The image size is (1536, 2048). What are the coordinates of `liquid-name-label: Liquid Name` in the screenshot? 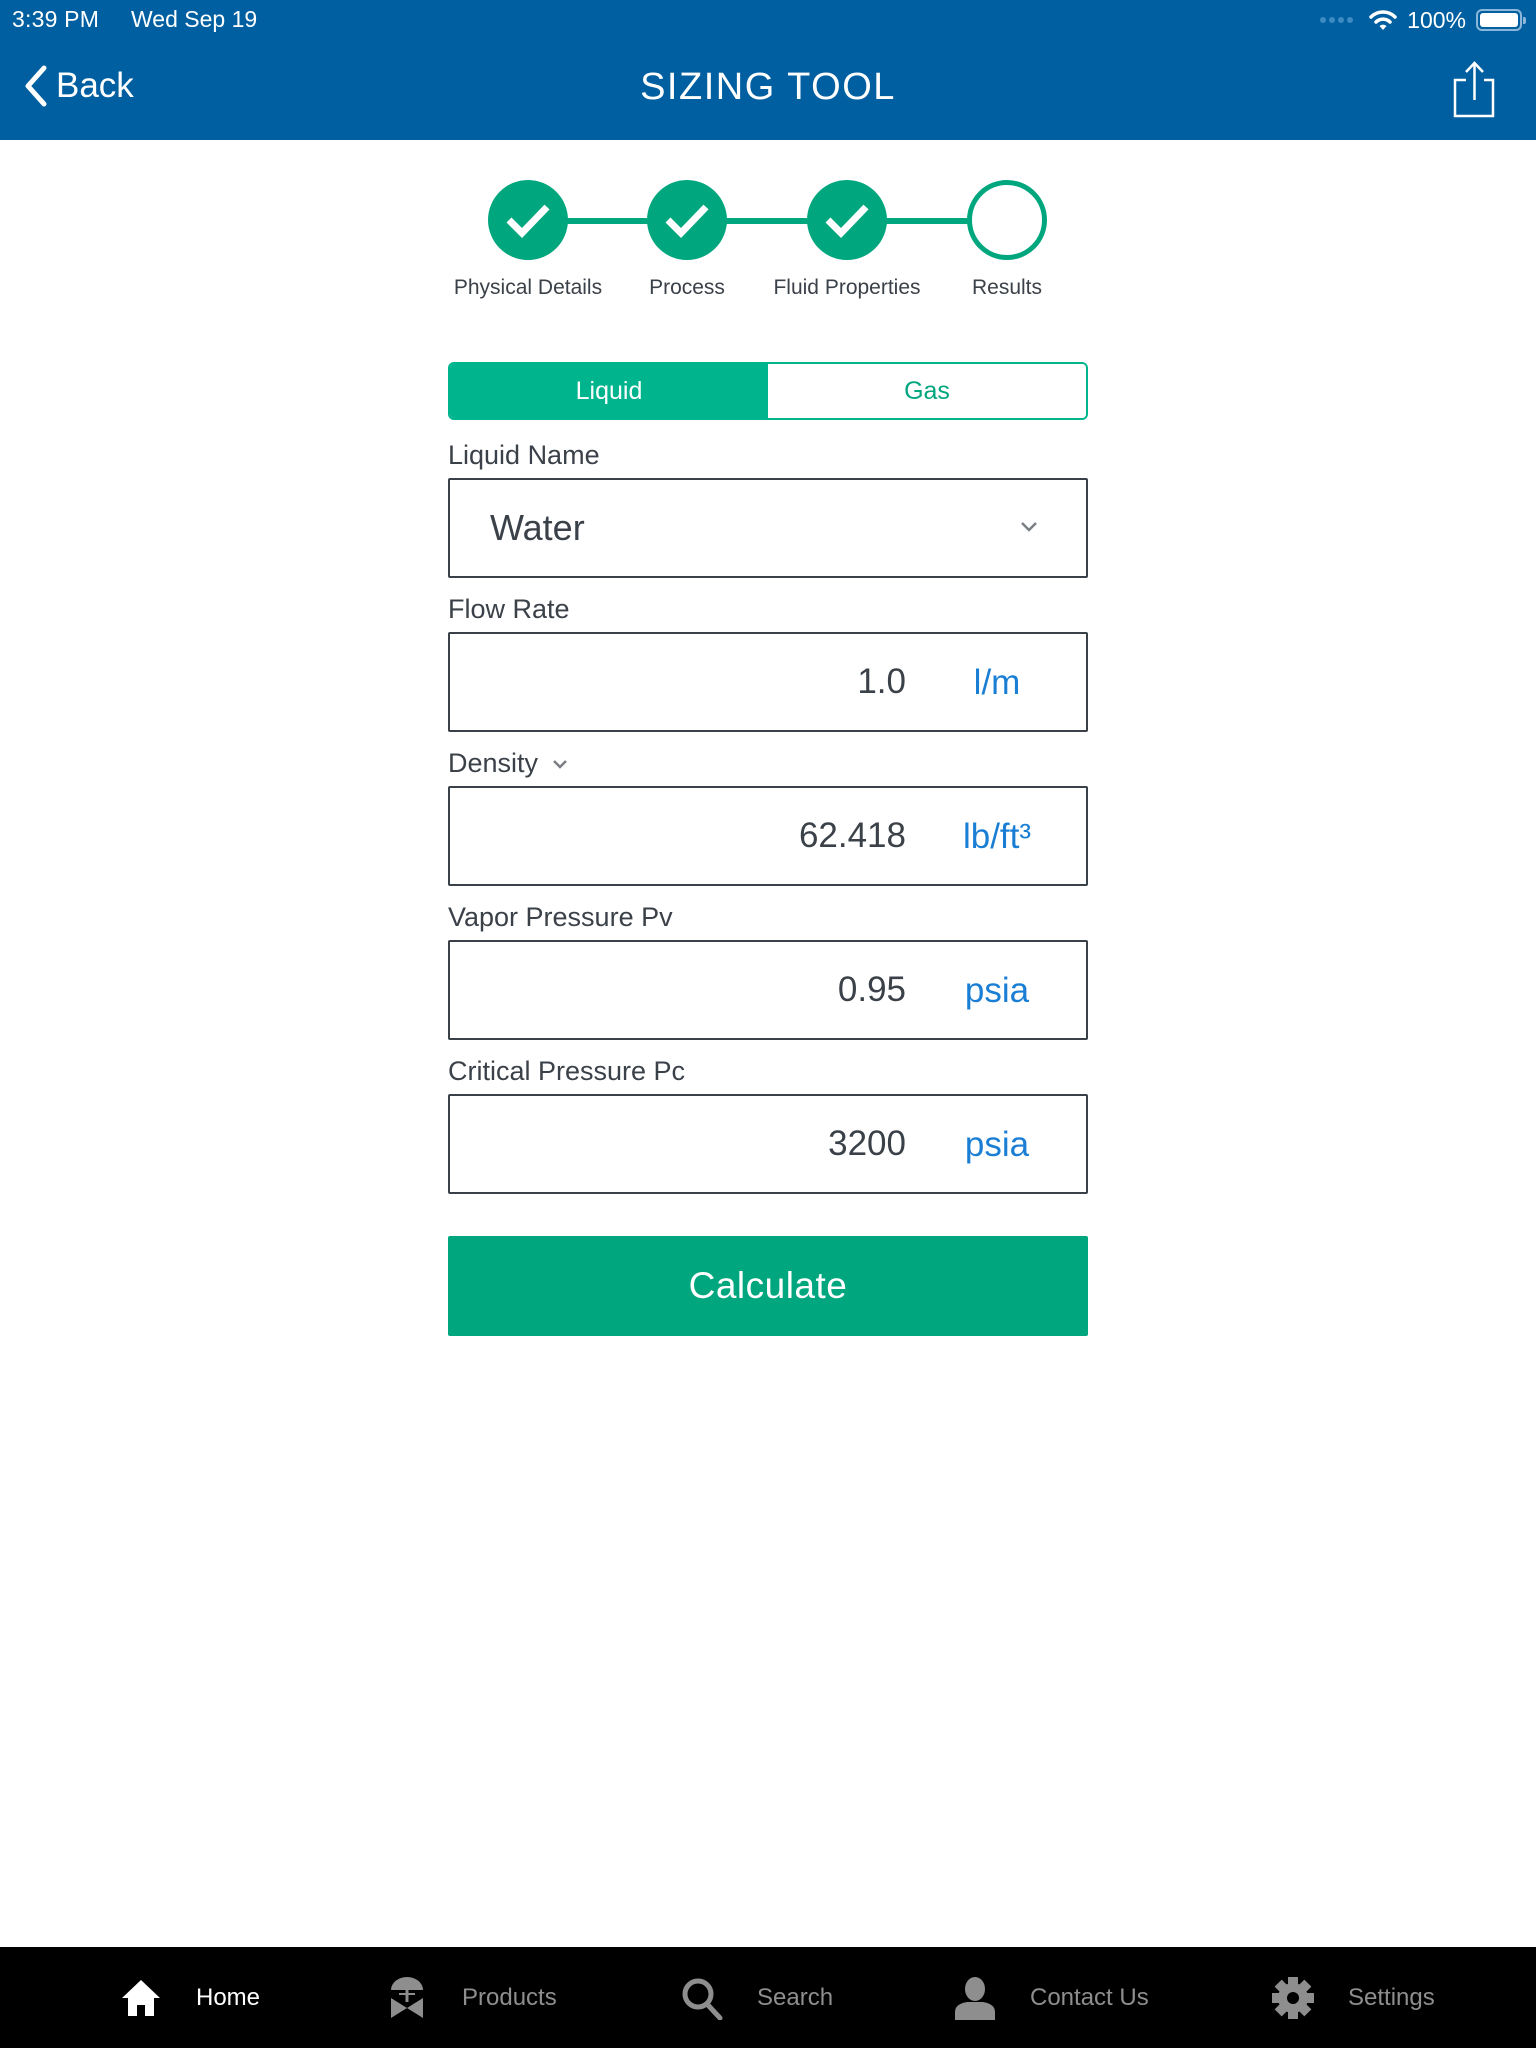 It's located at (524, 455).